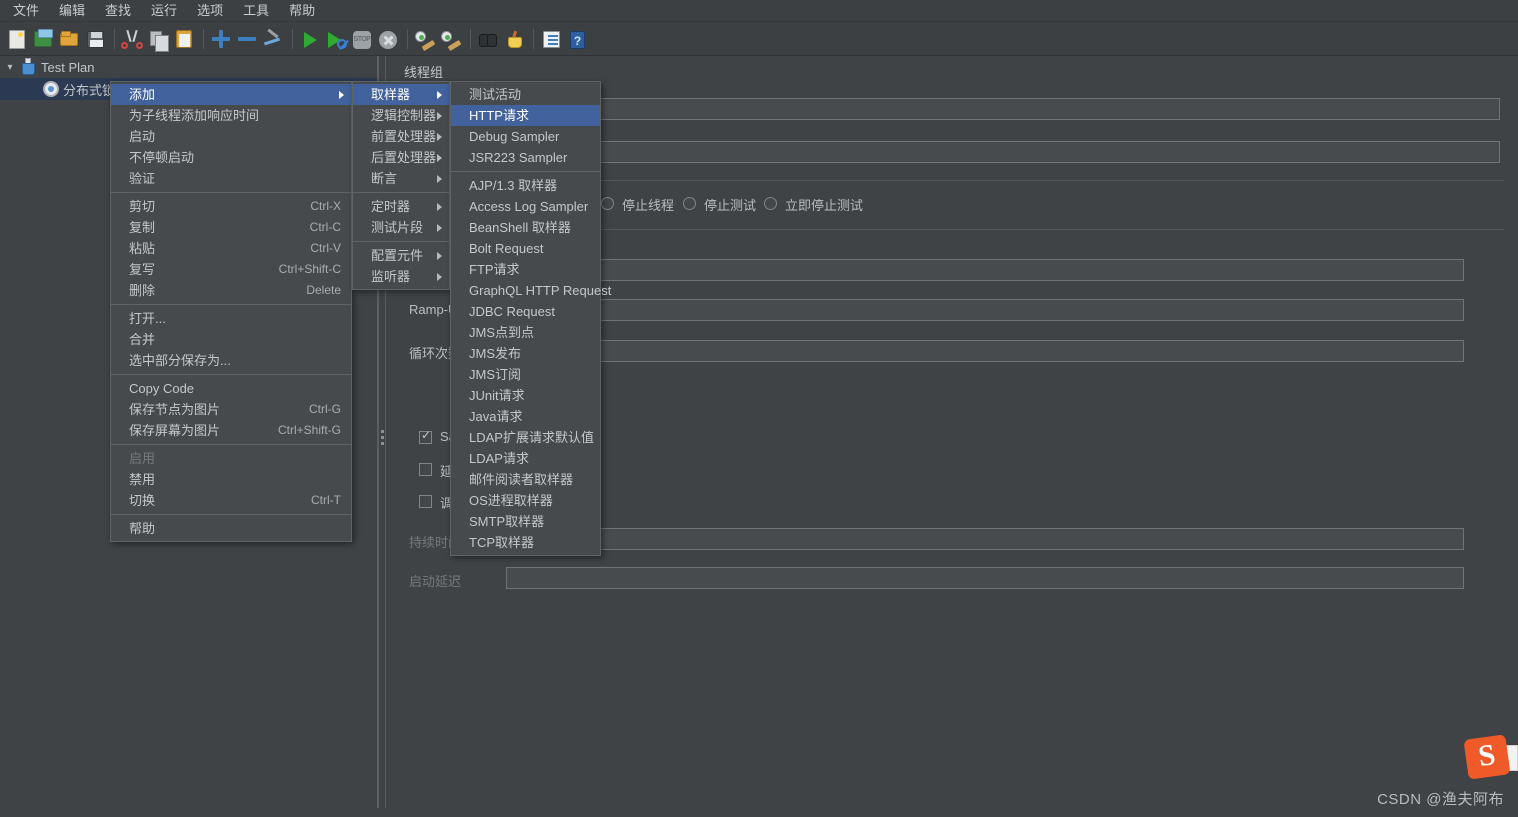 The image size is (1518, 817). What do you see at coordinates (525, 437) in the screenshot?
I see `sampler-menu-item: LDAP扩展请求默认值` at bounding box center [525, 437].